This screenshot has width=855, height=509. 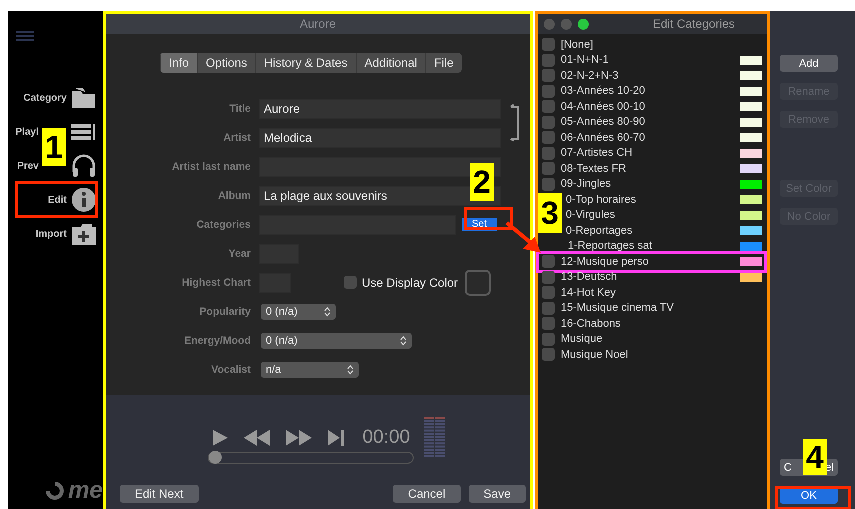 What do you see at coordinates (224, 312) in the screenshot?
I see `field-label: Popularity` at bounding box center [224, 312].